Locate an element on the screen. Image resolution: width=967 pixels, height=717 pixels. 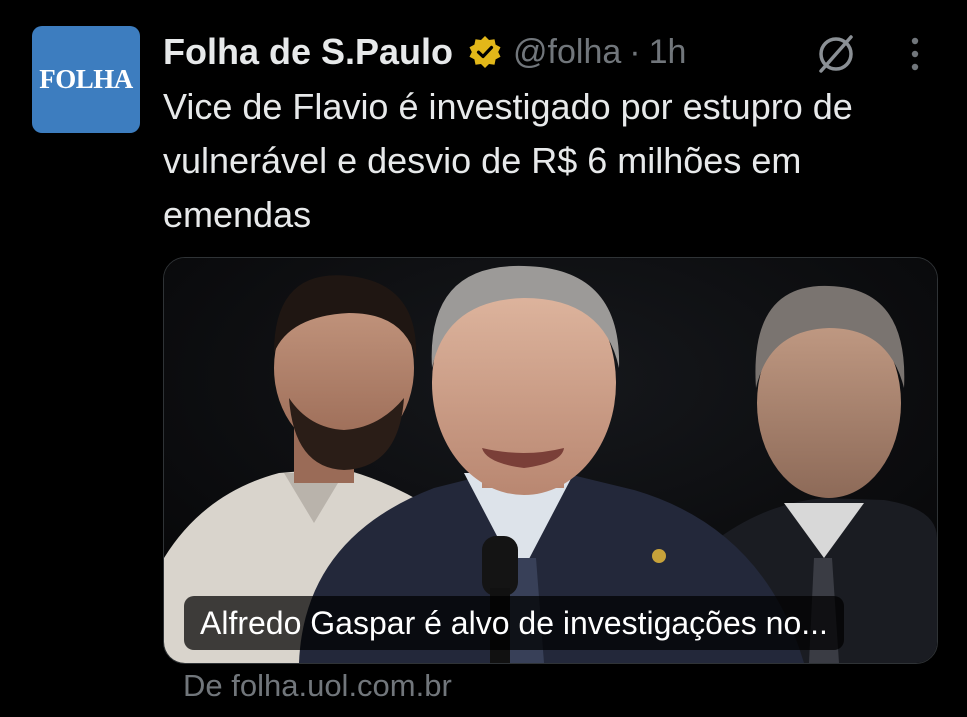
avatar: FOLHA is located at coordinates (86, 79).